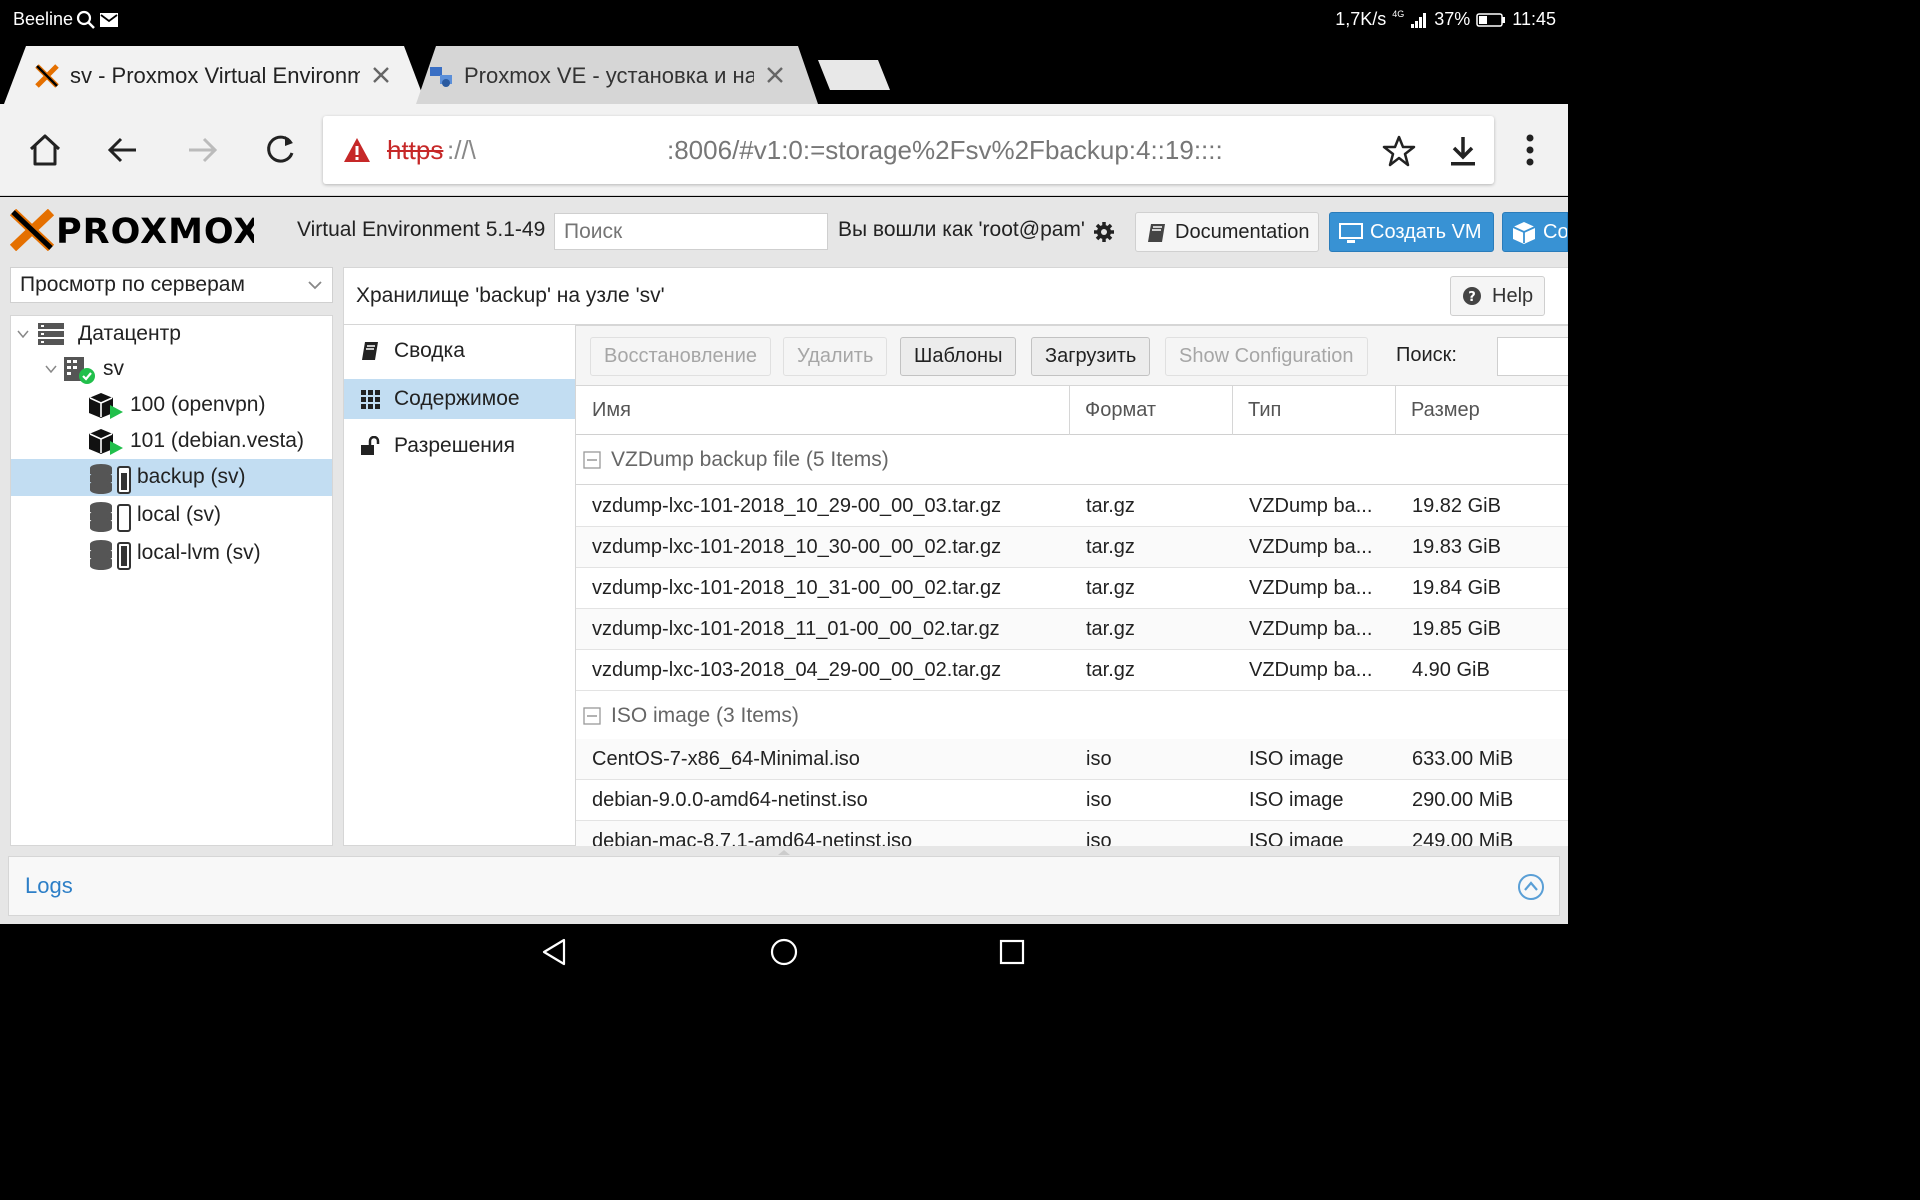 This screenshot has width=1920, height=1200. I want to click on new-tab-button, so click(854, 75).